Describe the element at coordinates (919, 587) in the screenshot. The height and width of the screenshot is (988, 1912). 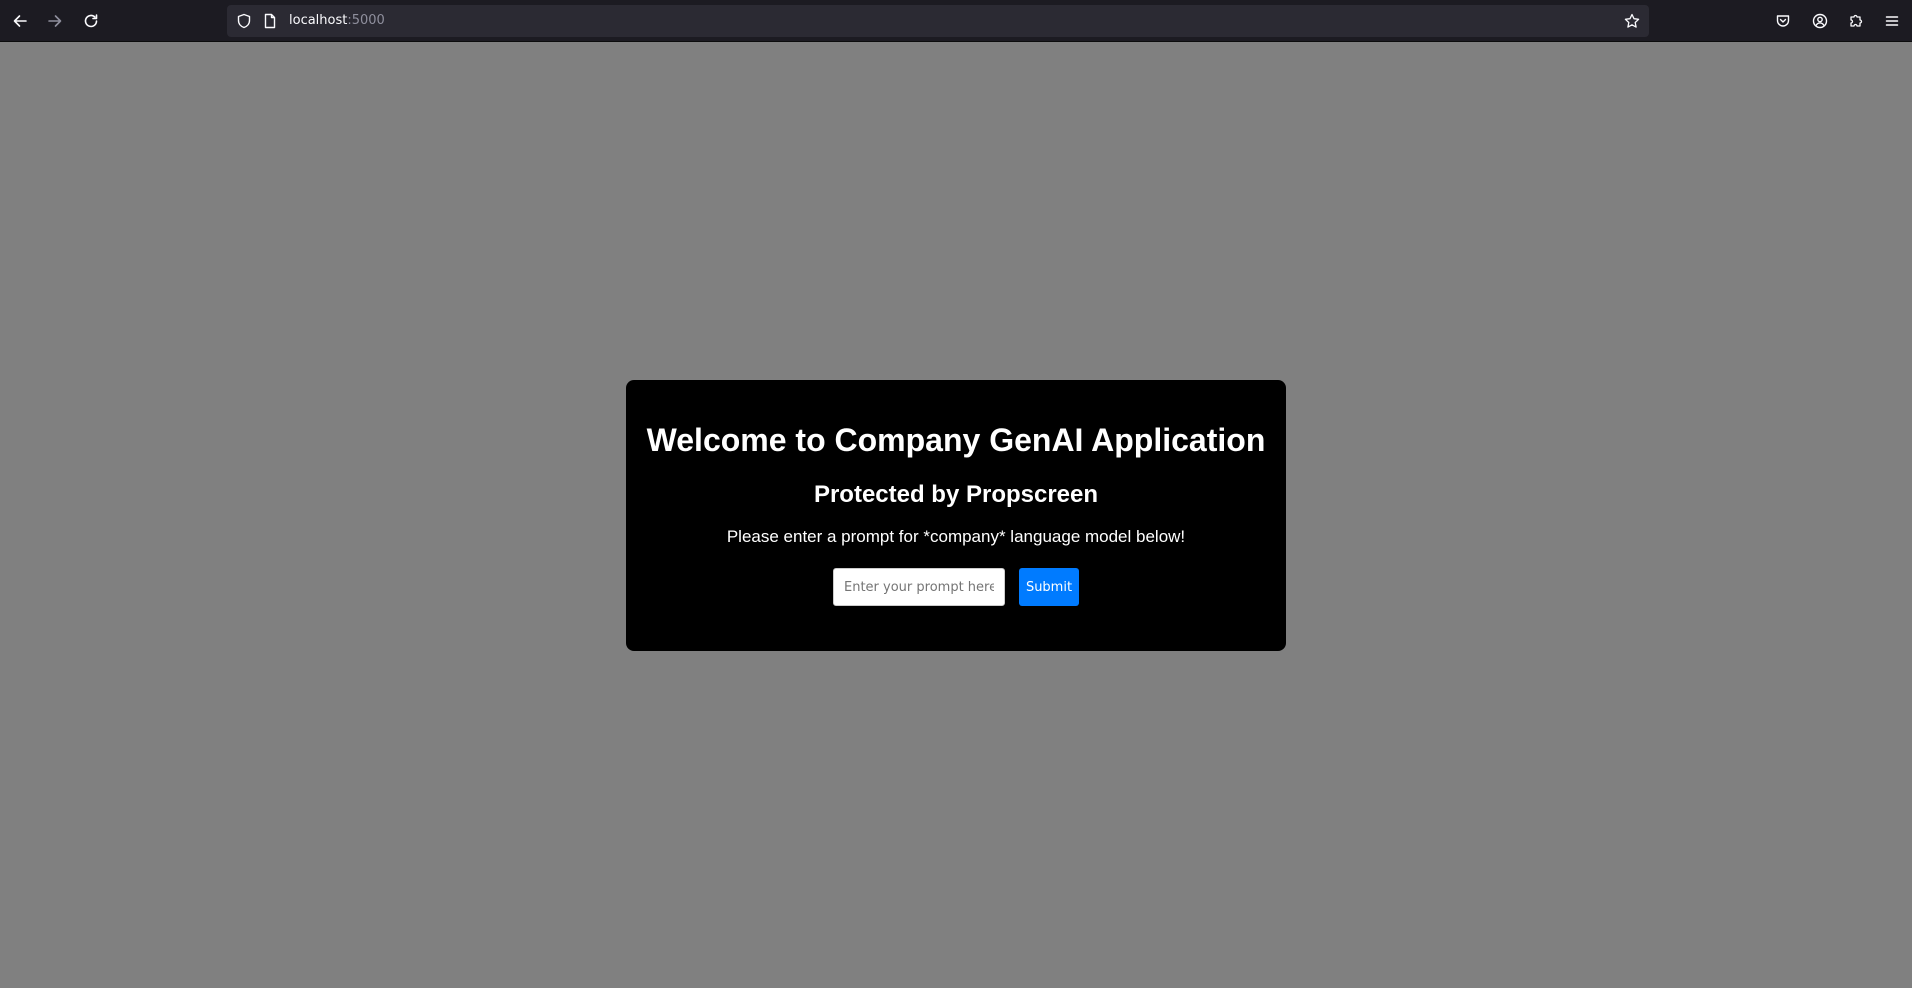
I see `prompt-input` at that location.